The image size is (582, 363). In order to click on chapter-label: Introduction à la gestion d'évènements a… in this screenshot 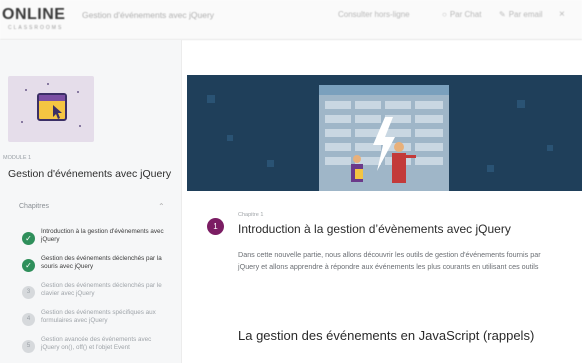, I will do `click(102, 235)`.